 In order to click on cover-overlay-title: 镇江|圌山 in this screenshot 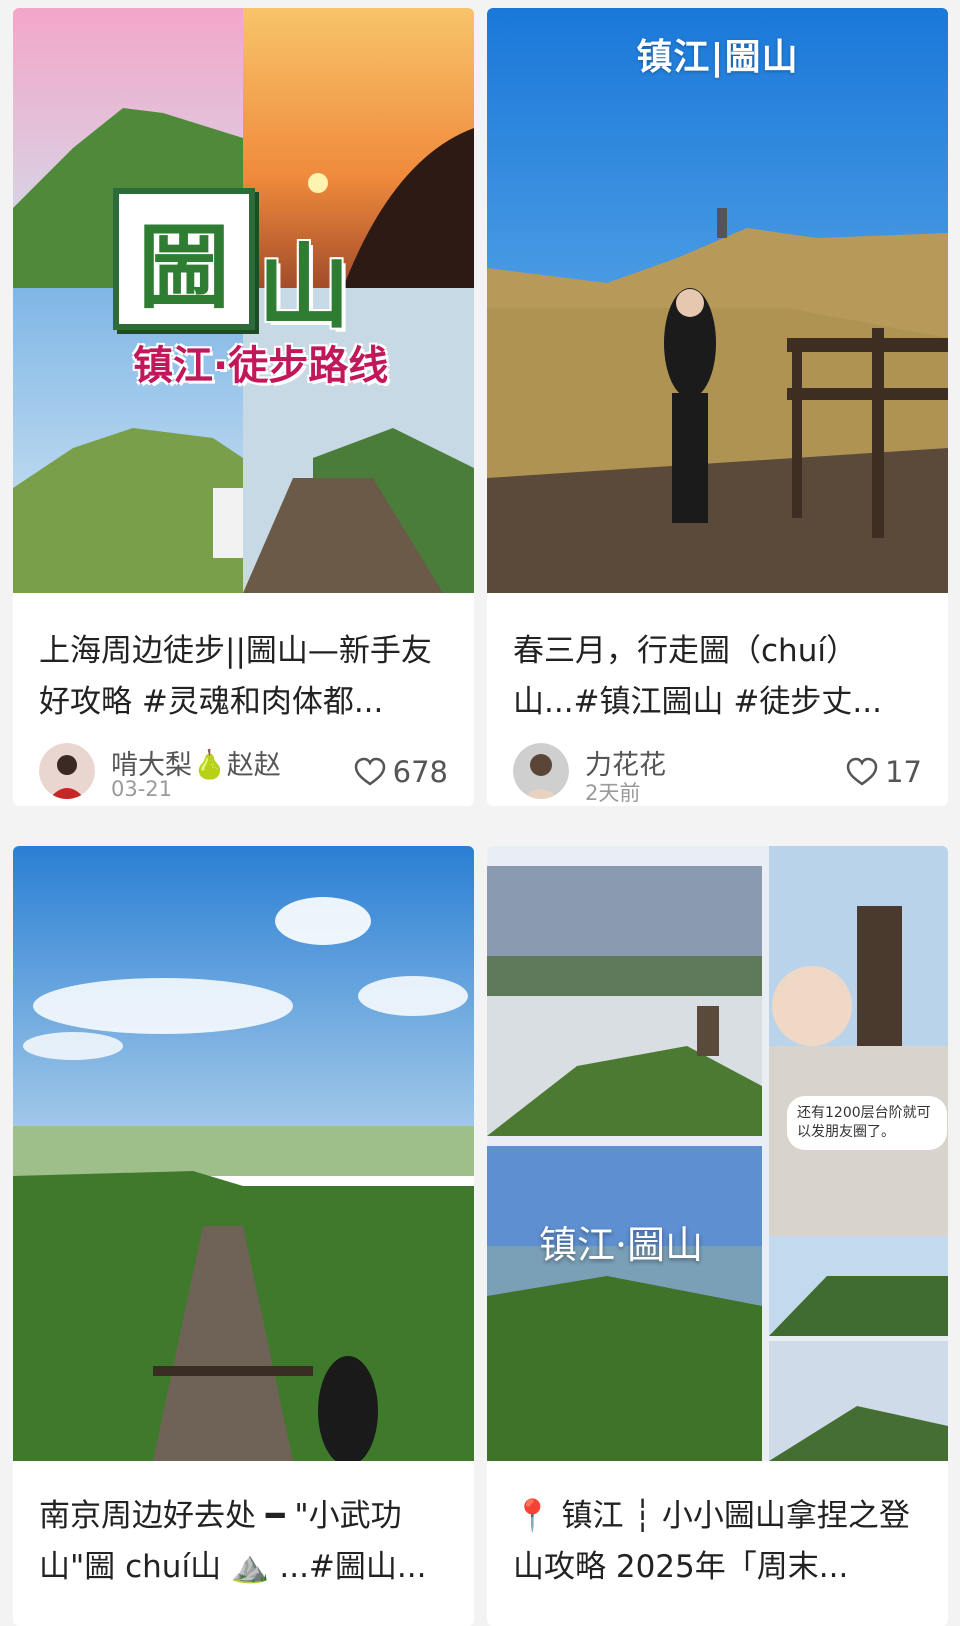, I will do `click(717, 57)`.